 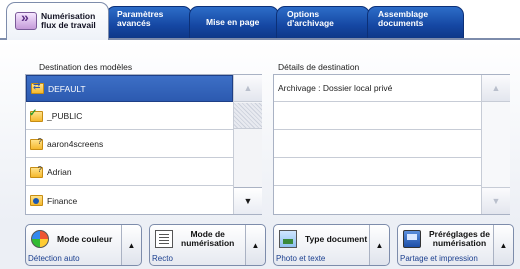 I want to click on document-type-label: Type document, so click(x=336, y=239).